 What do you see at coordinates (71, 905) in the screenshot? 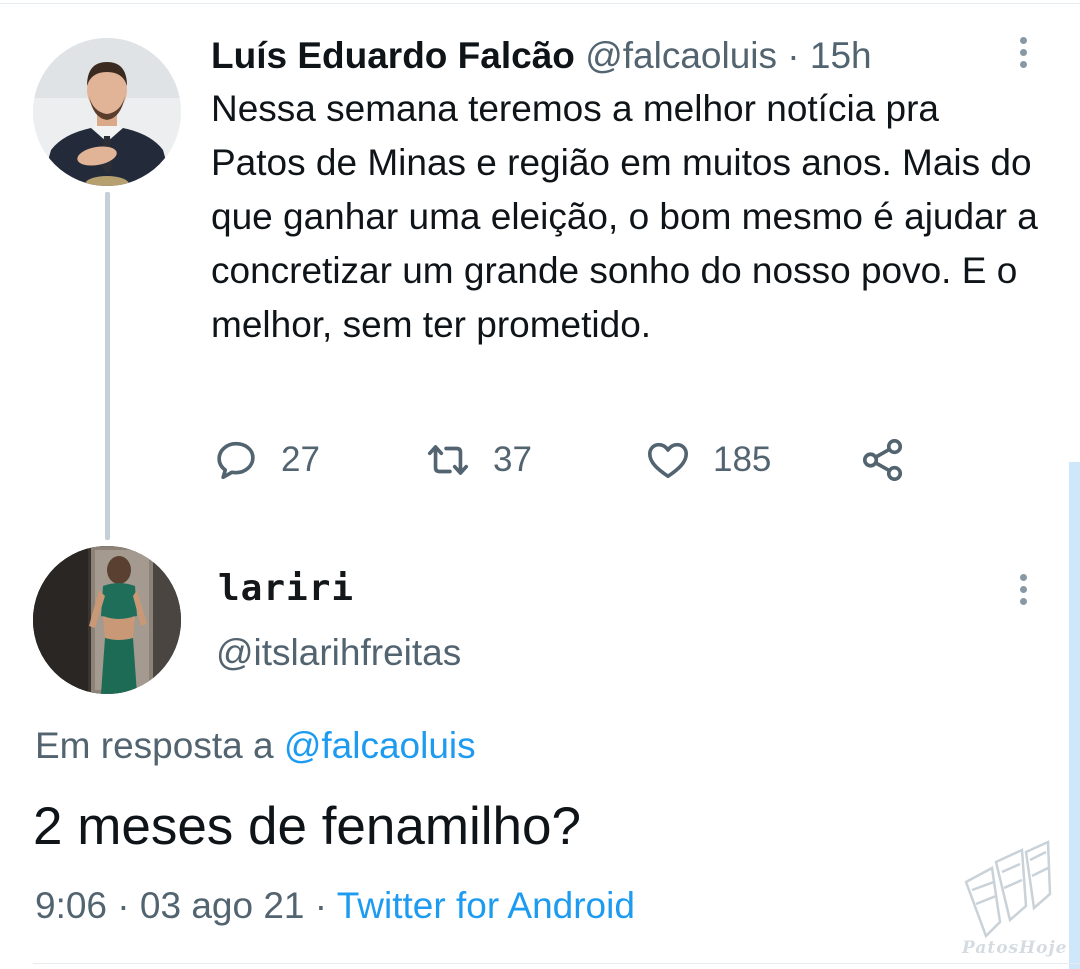
I see `reply-time: 9:06` at bounding box center [71, 905].